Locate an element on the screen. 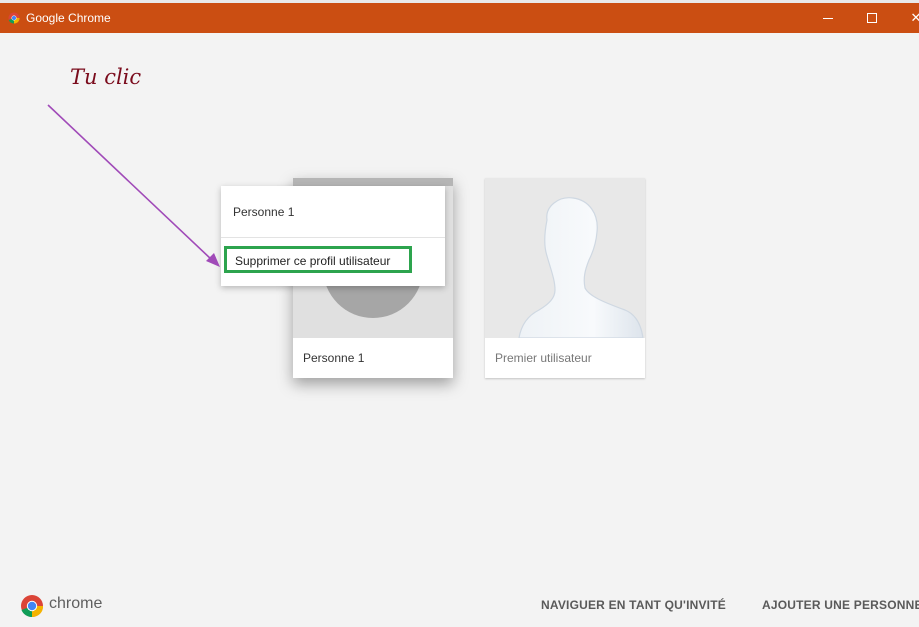 This screenshot has height=627, width=919. browse-as-guest-button: NAVIGUER EN TANT QU'INVITÉ is located at coordinates (633, 605).